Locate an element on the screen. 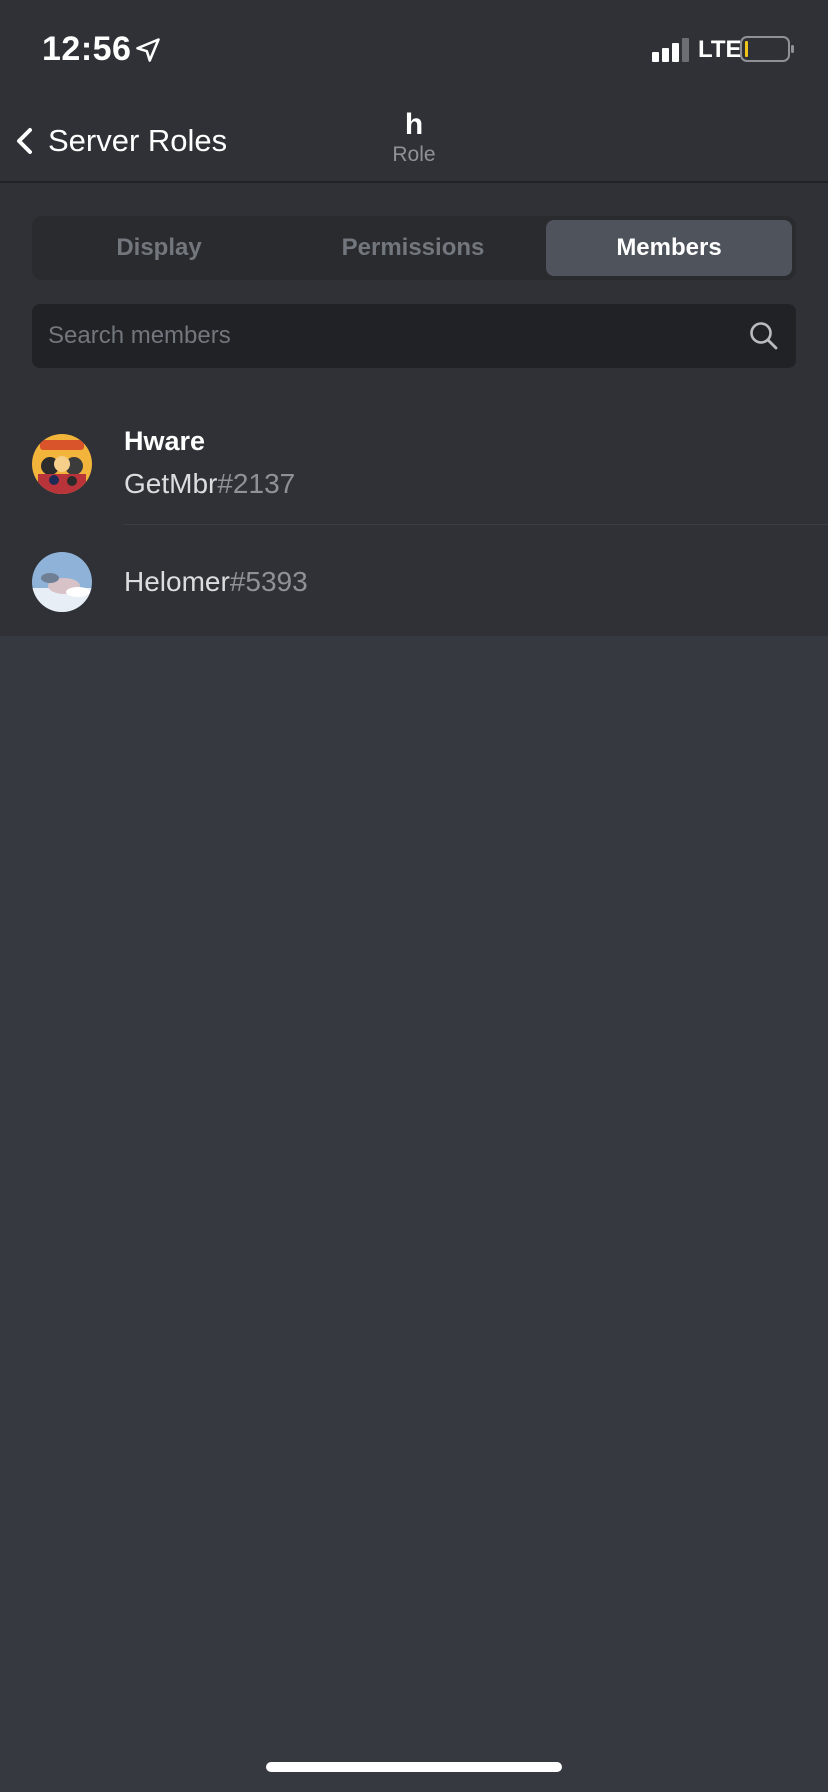 This screenshot has height=1792, width=828. tab-members: Members is located at coordinates (669, 248).